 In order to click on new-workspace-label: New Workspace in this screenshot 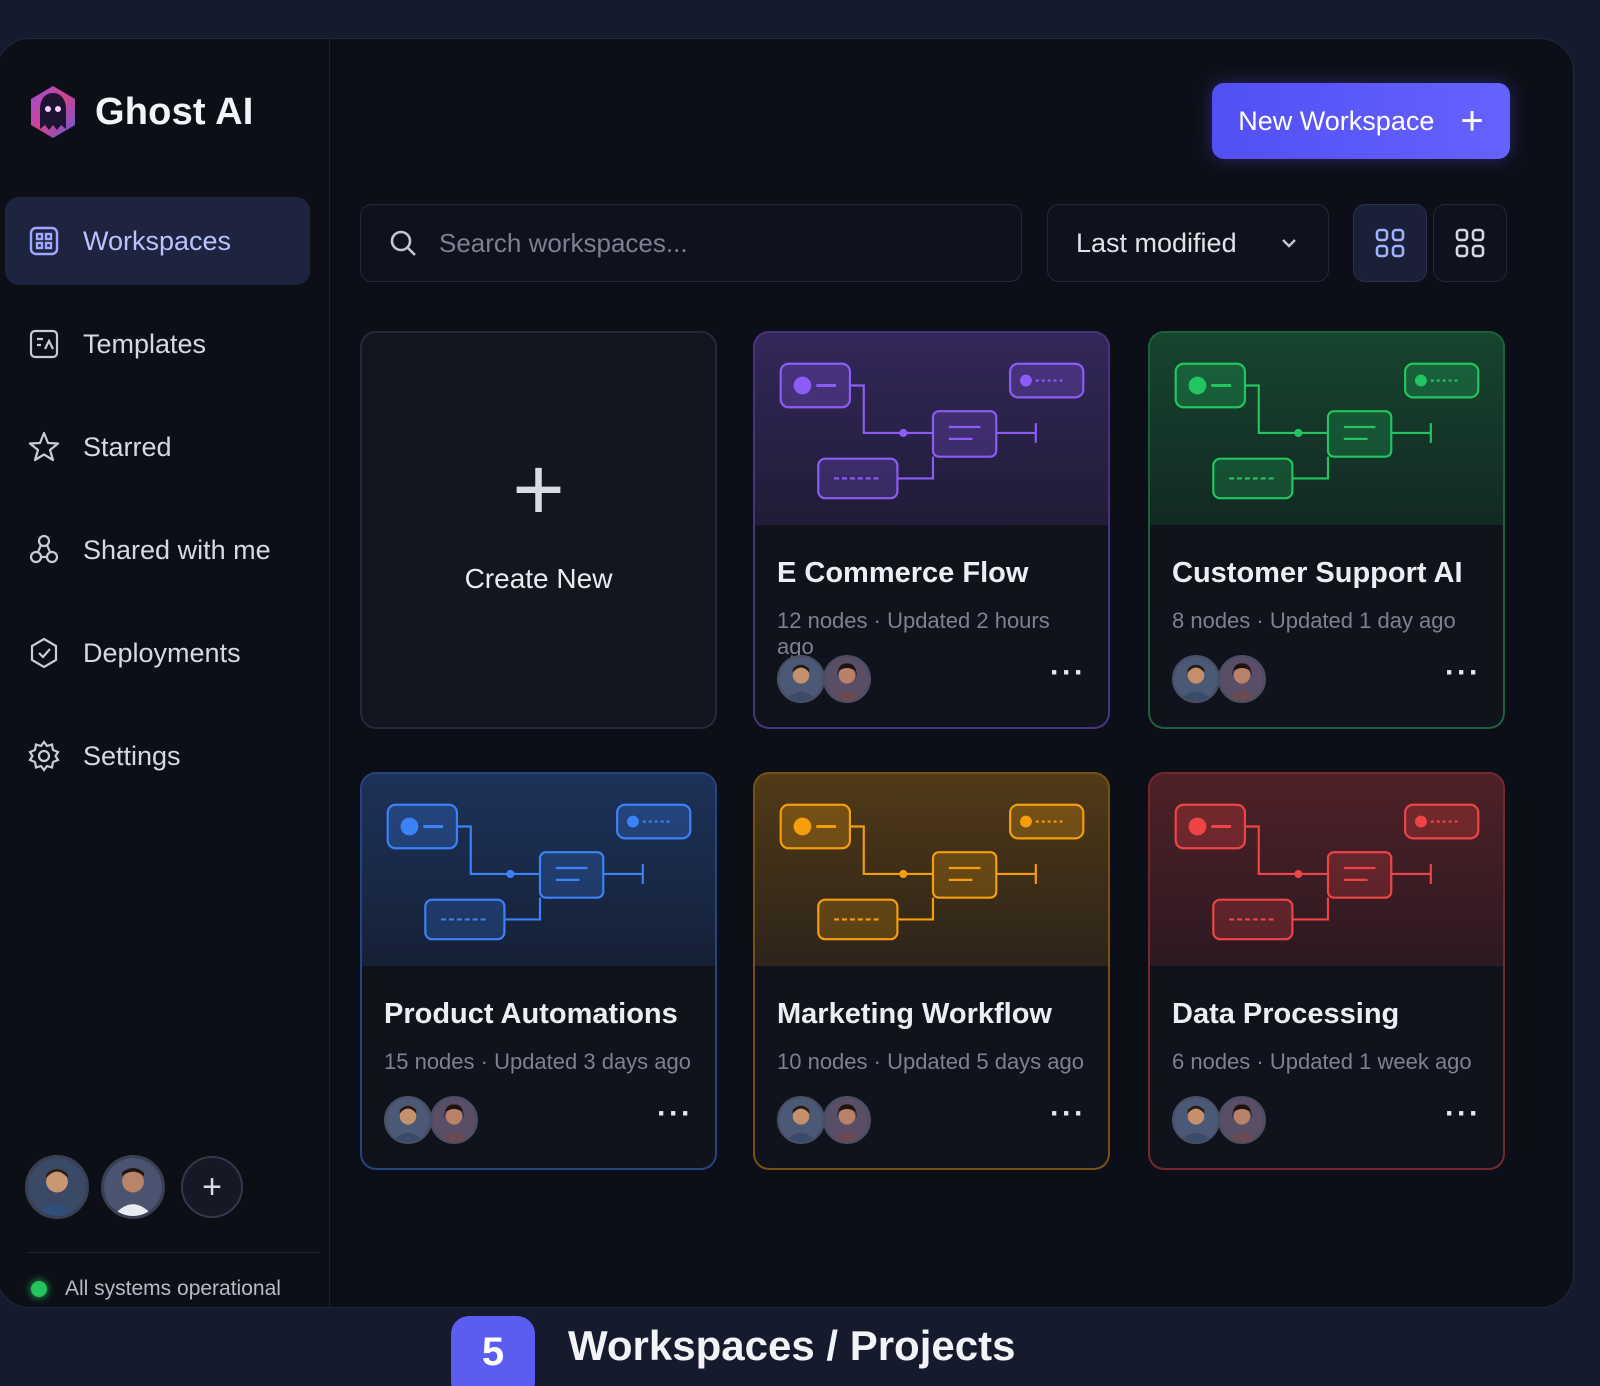, I will do `click(1336, 120)`.